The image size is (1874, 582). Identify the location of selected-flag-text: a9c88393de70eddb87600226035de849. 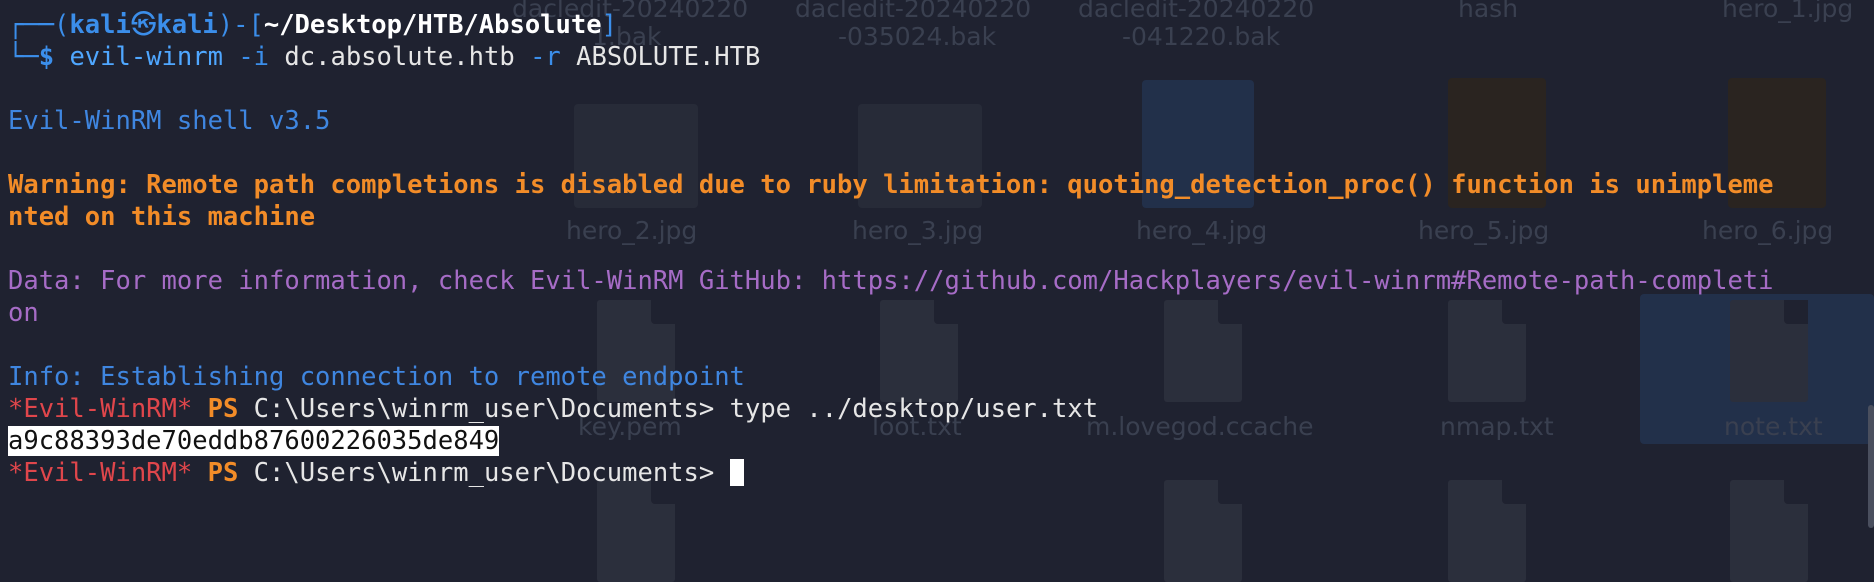
(254, 441).